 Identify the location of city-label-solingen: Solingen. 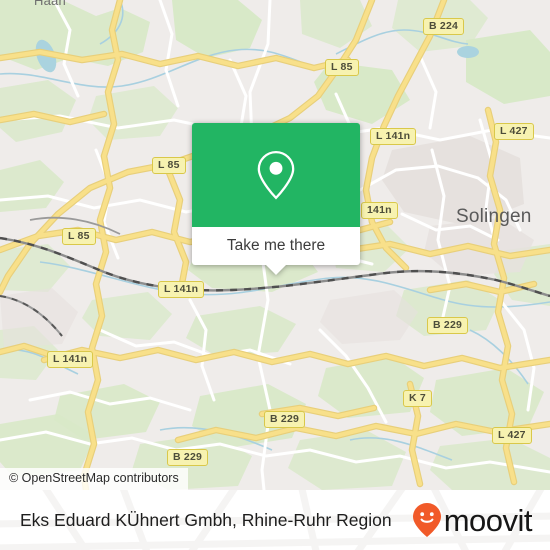
(494, 216).